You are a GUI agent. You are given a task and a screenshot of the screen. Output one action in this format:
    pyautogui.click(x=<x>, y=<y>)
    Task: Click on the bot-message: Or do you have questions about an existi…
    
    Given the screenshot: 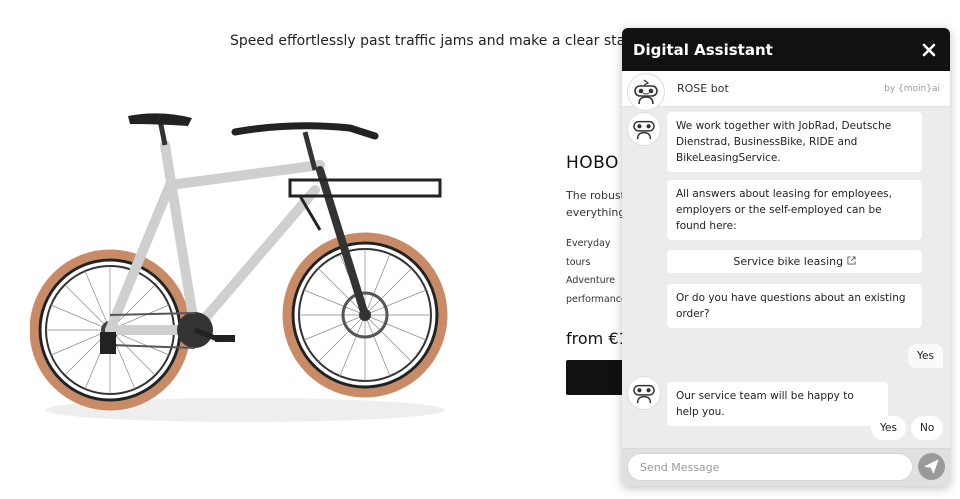 What is the action you would take?
    pyautogui.click(x=794, y=306)
    